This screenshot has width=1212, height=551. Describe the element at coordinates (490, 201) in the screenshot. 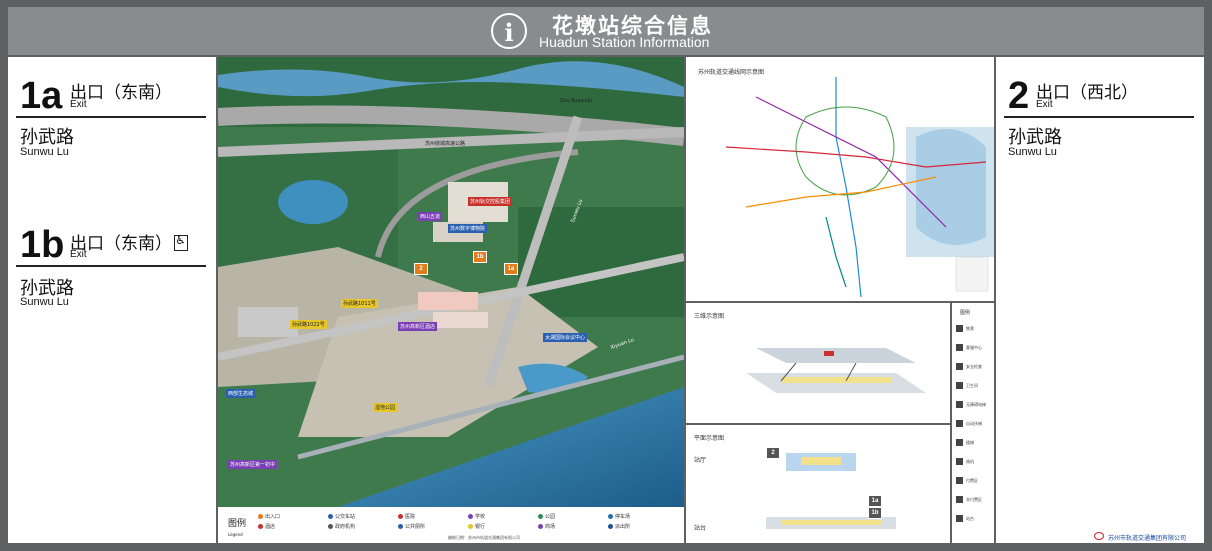

I see `map-label-rail-group: 苏州轨交控股集团` at that location.